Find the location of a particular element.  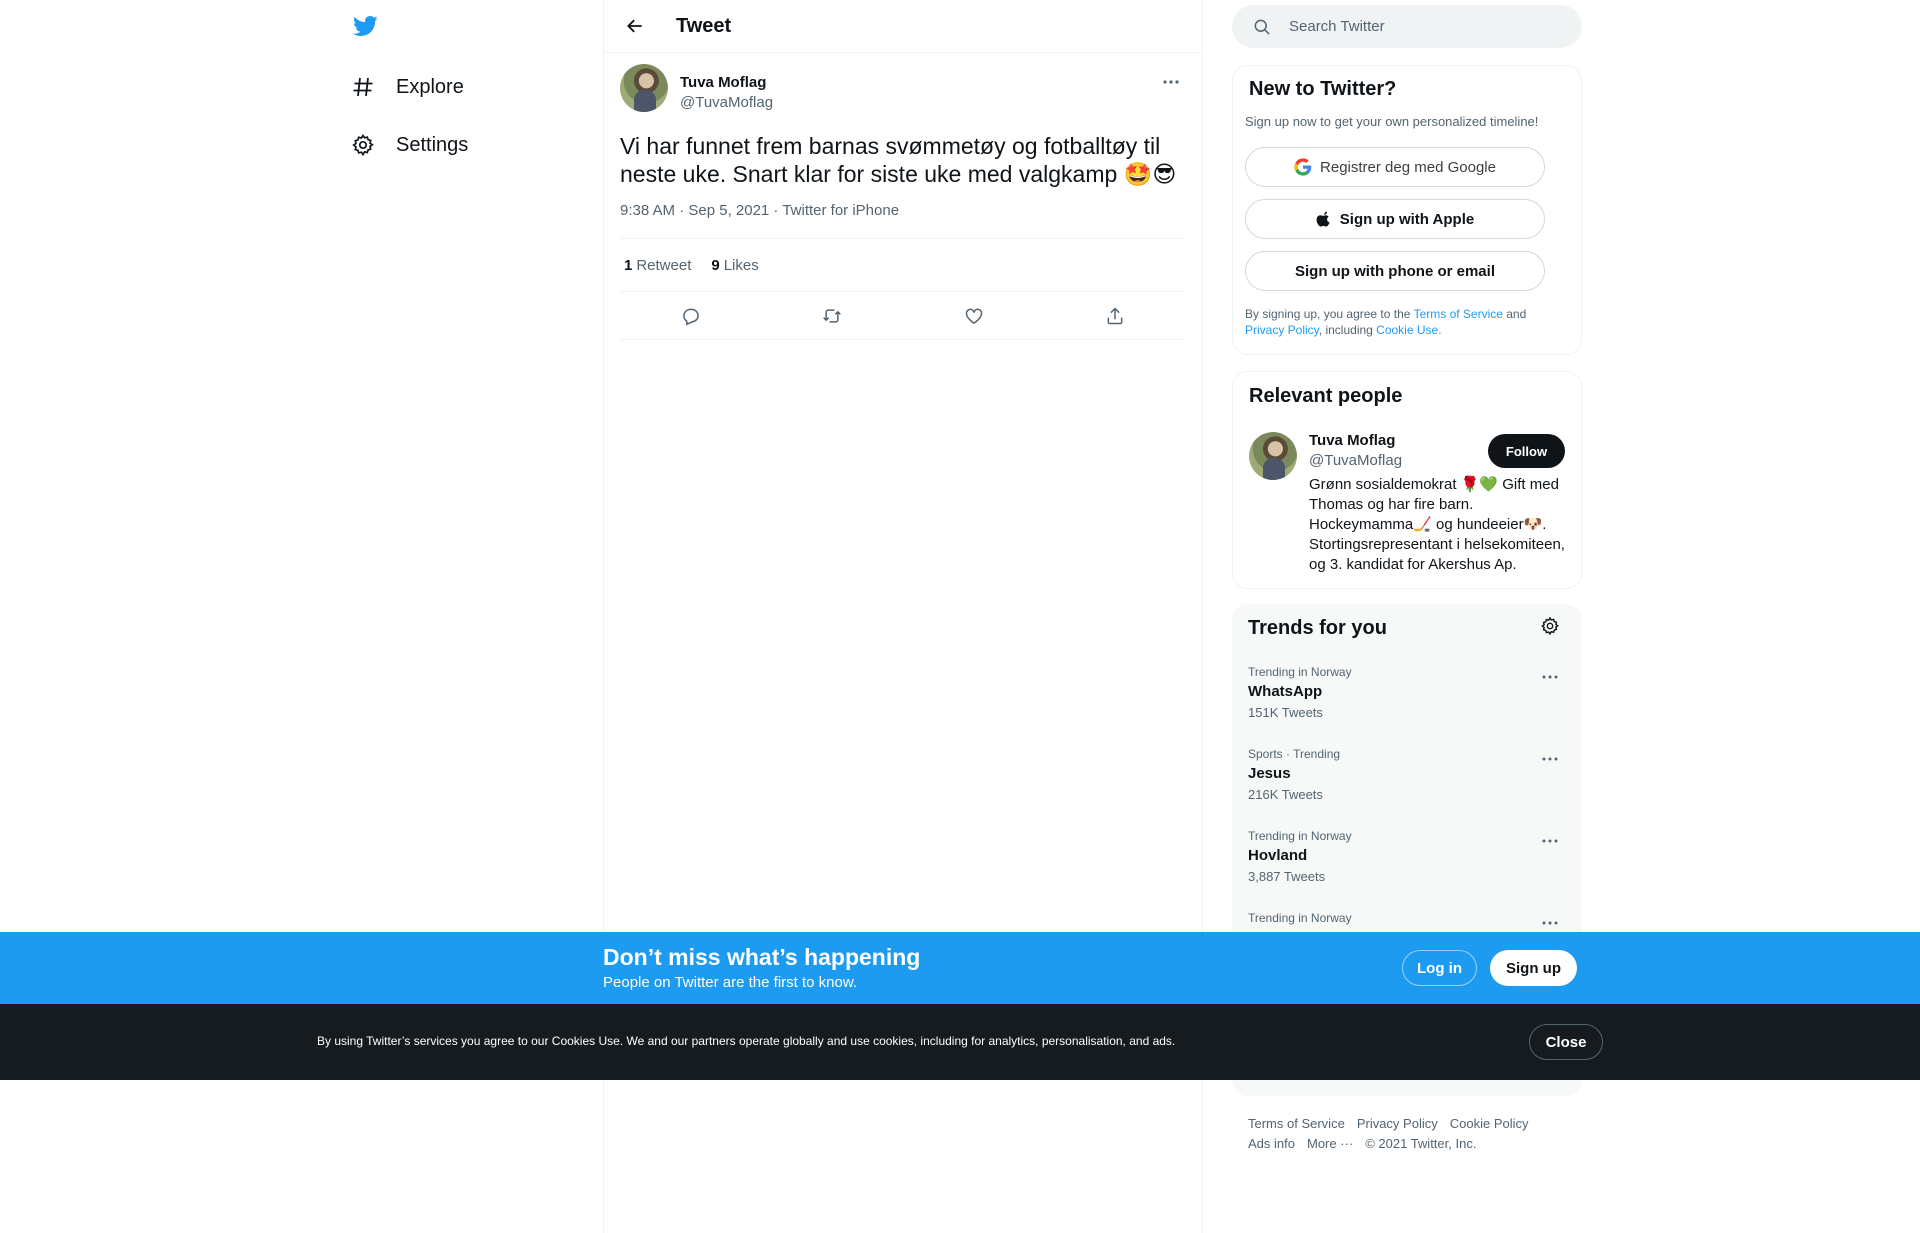

trend-count: 151K Tweets is located at coordinates (1285, 712).